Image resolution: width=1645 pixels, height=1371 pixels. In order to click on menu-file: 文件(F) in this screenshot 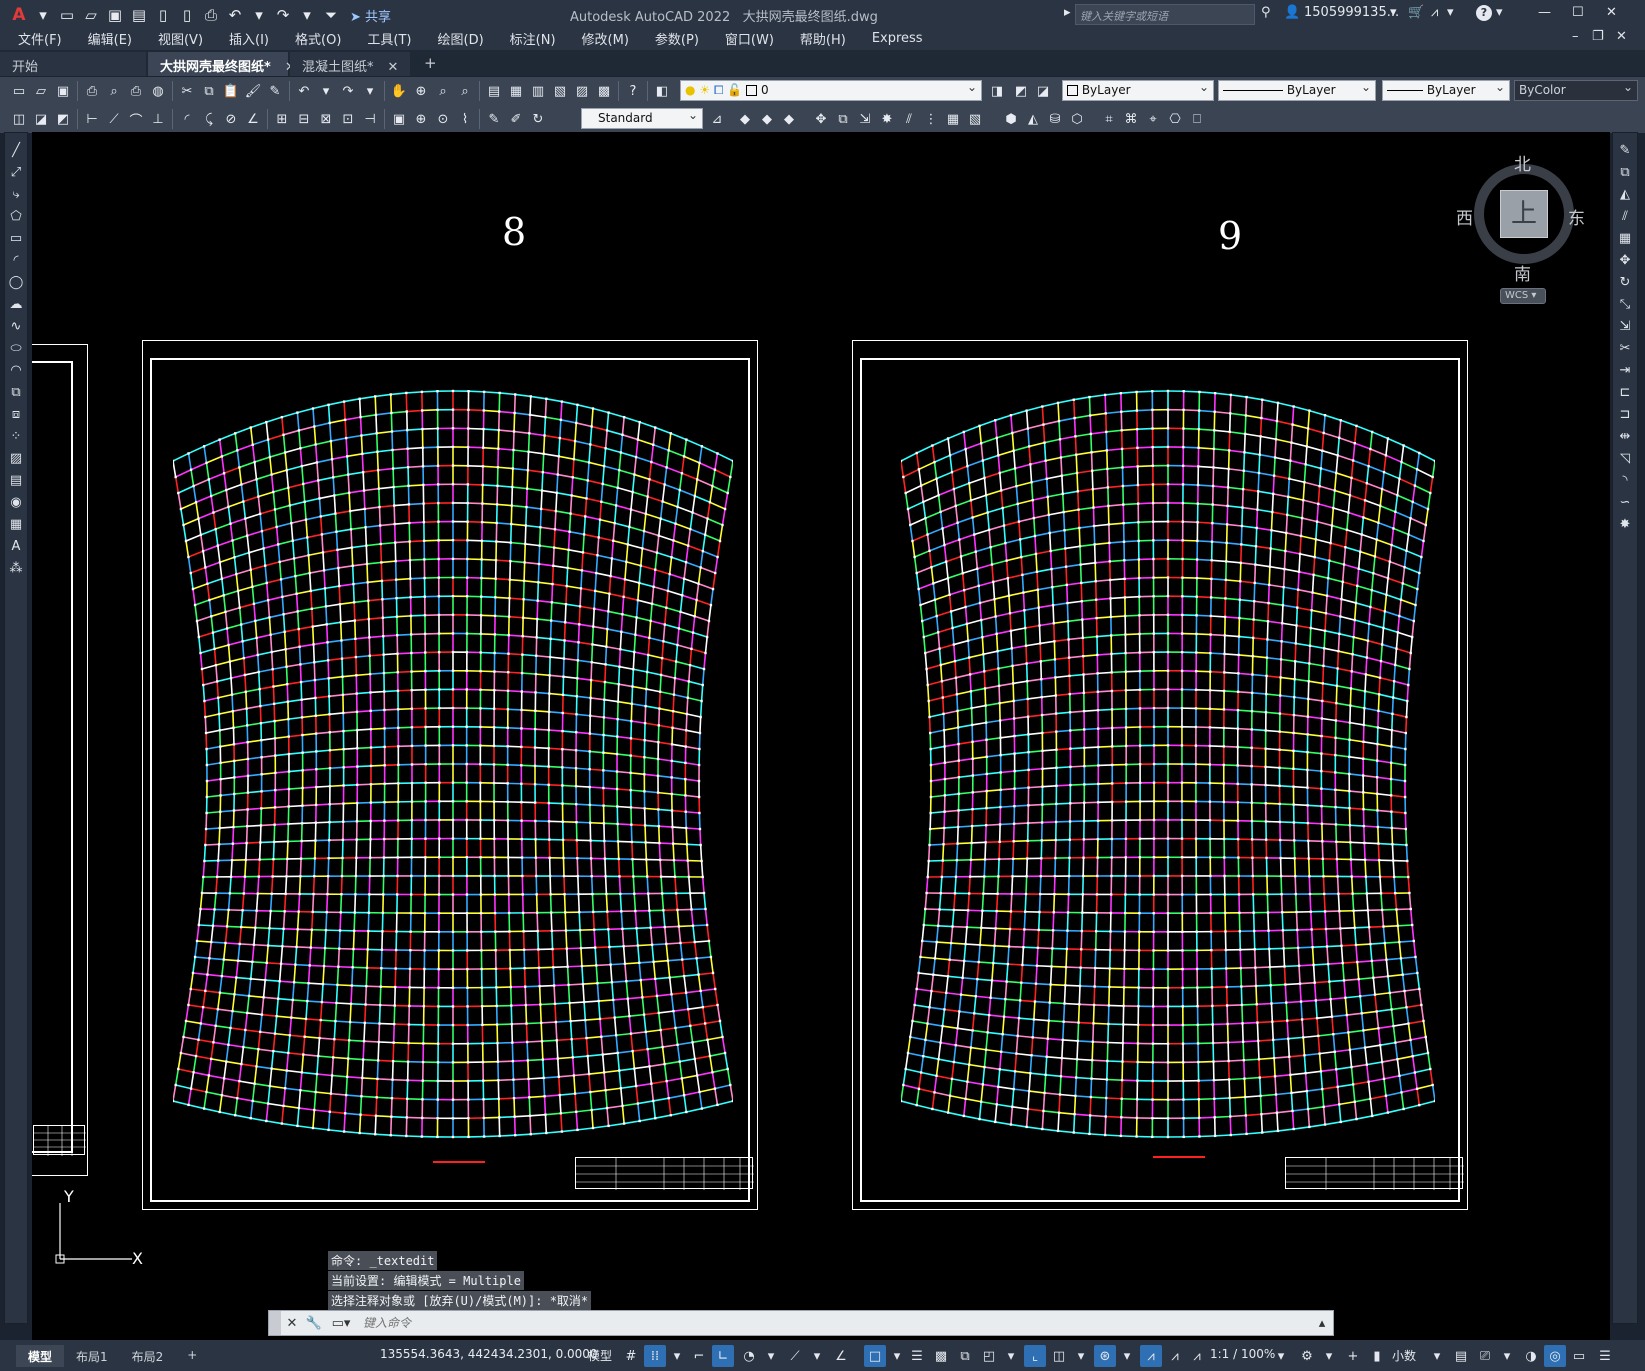, I will do `click(40, 38)`.